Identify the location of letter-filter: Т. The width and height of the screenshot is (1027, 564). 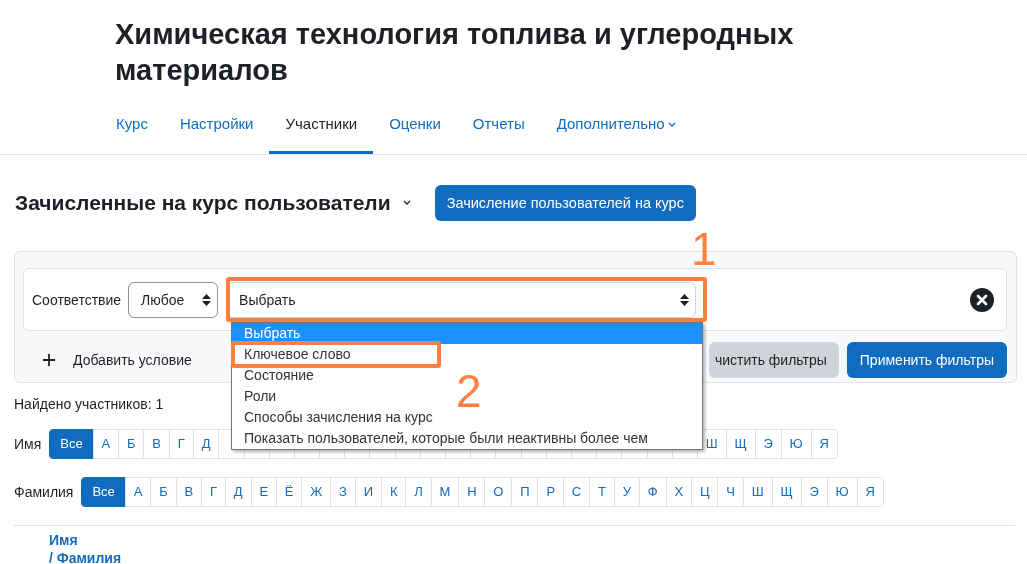
(602, 492).